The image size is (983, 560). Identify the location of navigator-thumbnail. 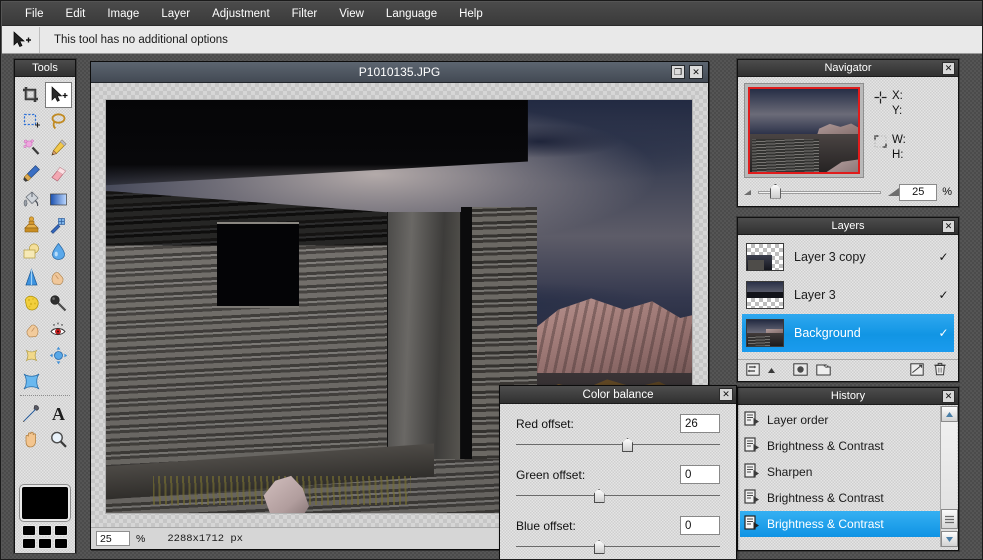
(804, 130).